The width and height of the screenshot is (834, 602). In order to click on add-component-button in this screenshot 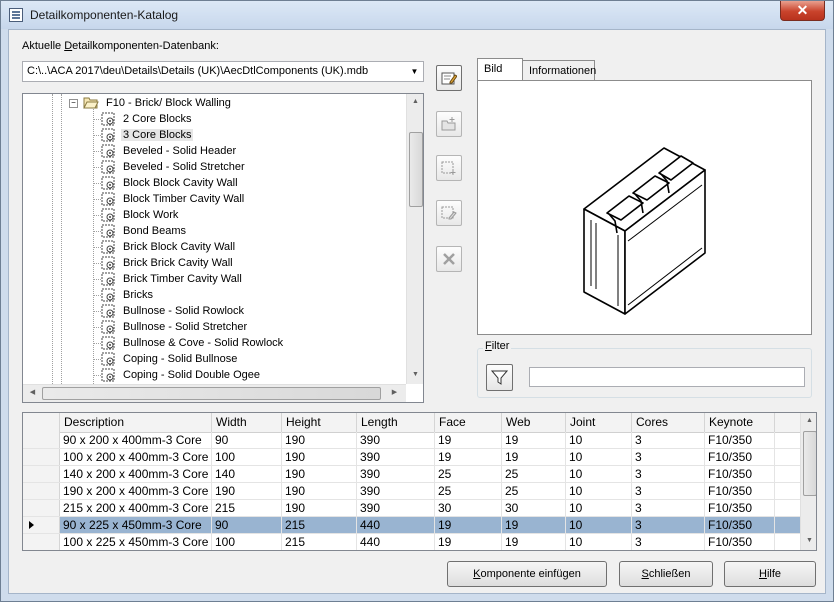, I will do `click(449, 168)`.